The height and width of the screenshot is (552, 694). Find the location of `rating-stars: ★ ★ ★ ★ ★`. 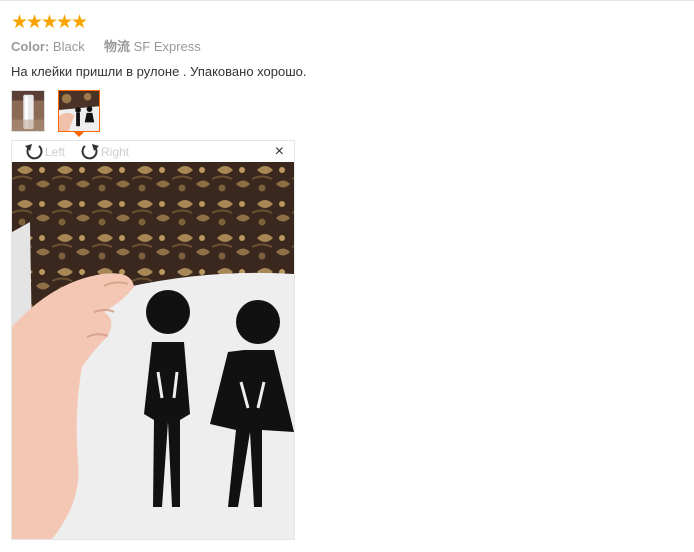

rating-stars: ★ ★ ★ ★ ★ is located at coordinates (50, 23).